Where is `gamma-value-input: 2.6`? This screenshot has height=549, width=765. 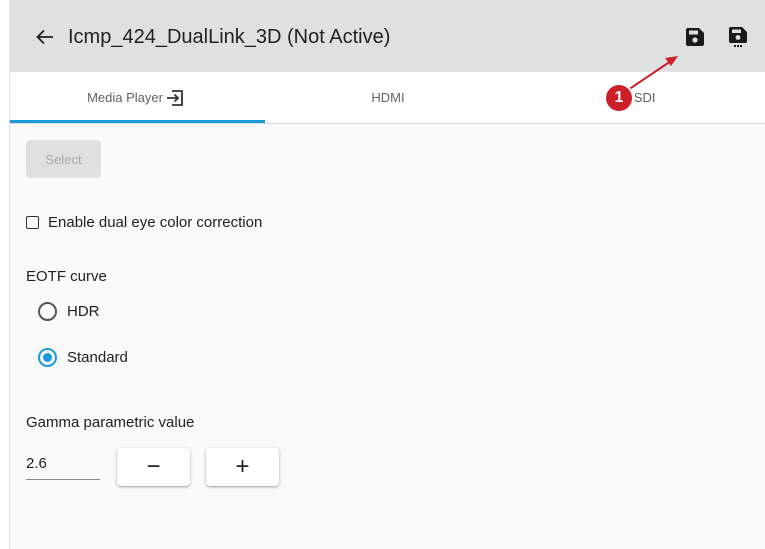 gamma-value-input: 2.6 is located at coordinates (63, 464).